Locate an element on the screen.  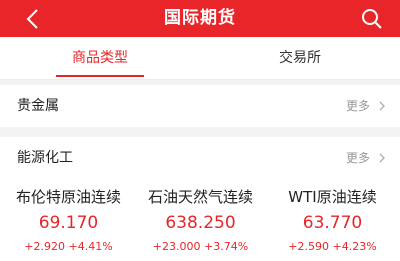
change-value: +23.000 is located at coordinates (176, 246).